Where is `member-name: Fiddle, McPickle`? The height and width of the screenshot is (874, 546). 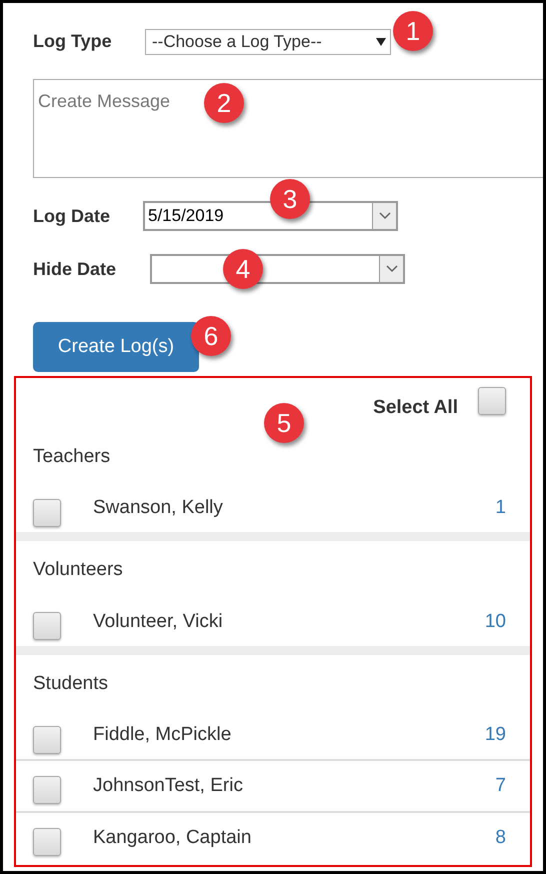
member-name: Fiddle, McPickle is located at coordinates (162, 735).